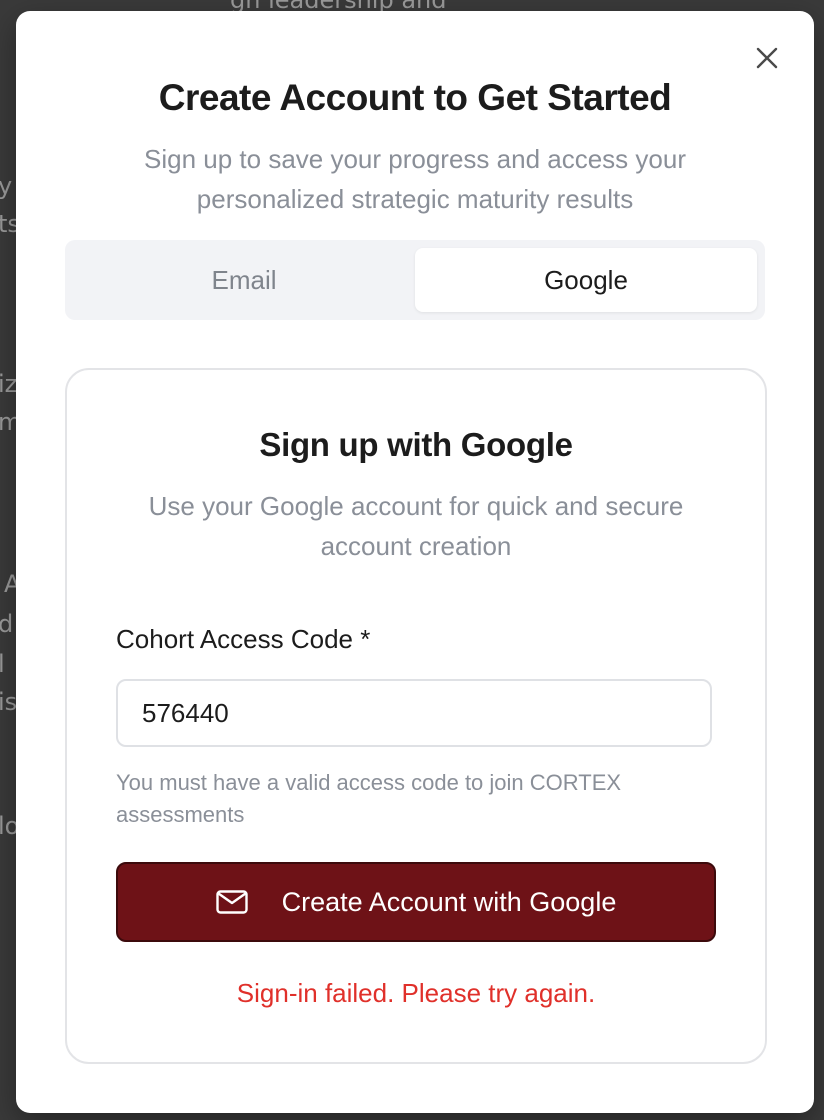 This screenshot has height=1120, width=824. I want to click on backdrop-text: iz, so click(9, 384).